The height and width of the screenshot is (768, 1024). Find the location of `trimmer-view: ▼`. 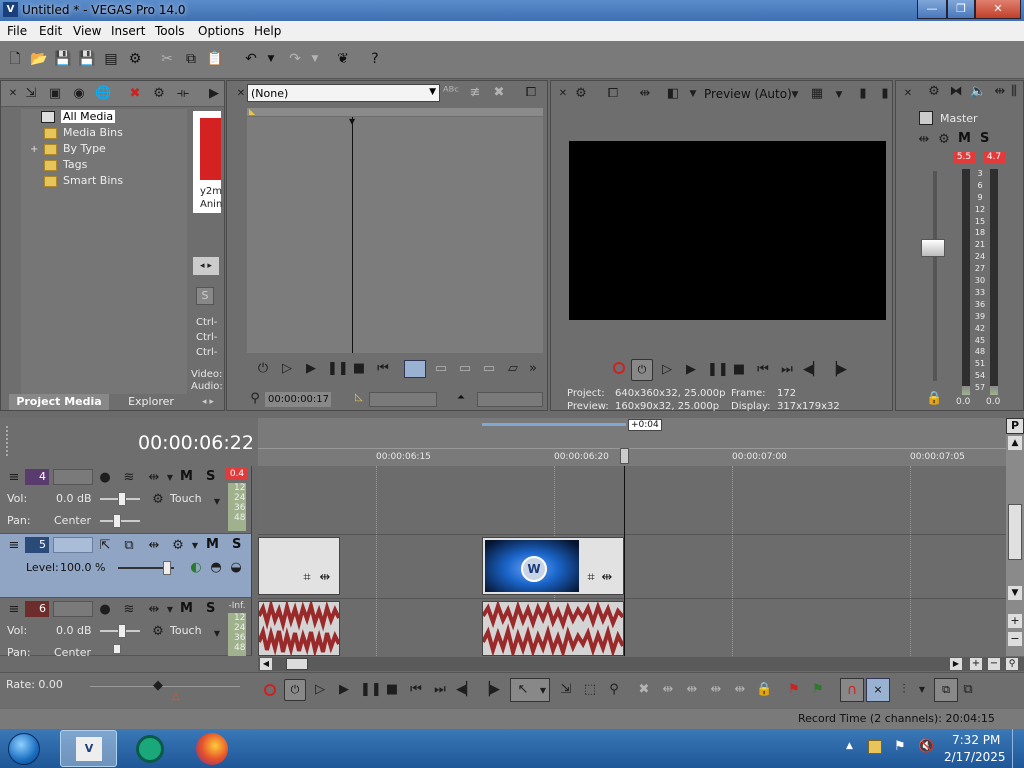

trimmer-view: ▼ is located at coordinates (395, 235).